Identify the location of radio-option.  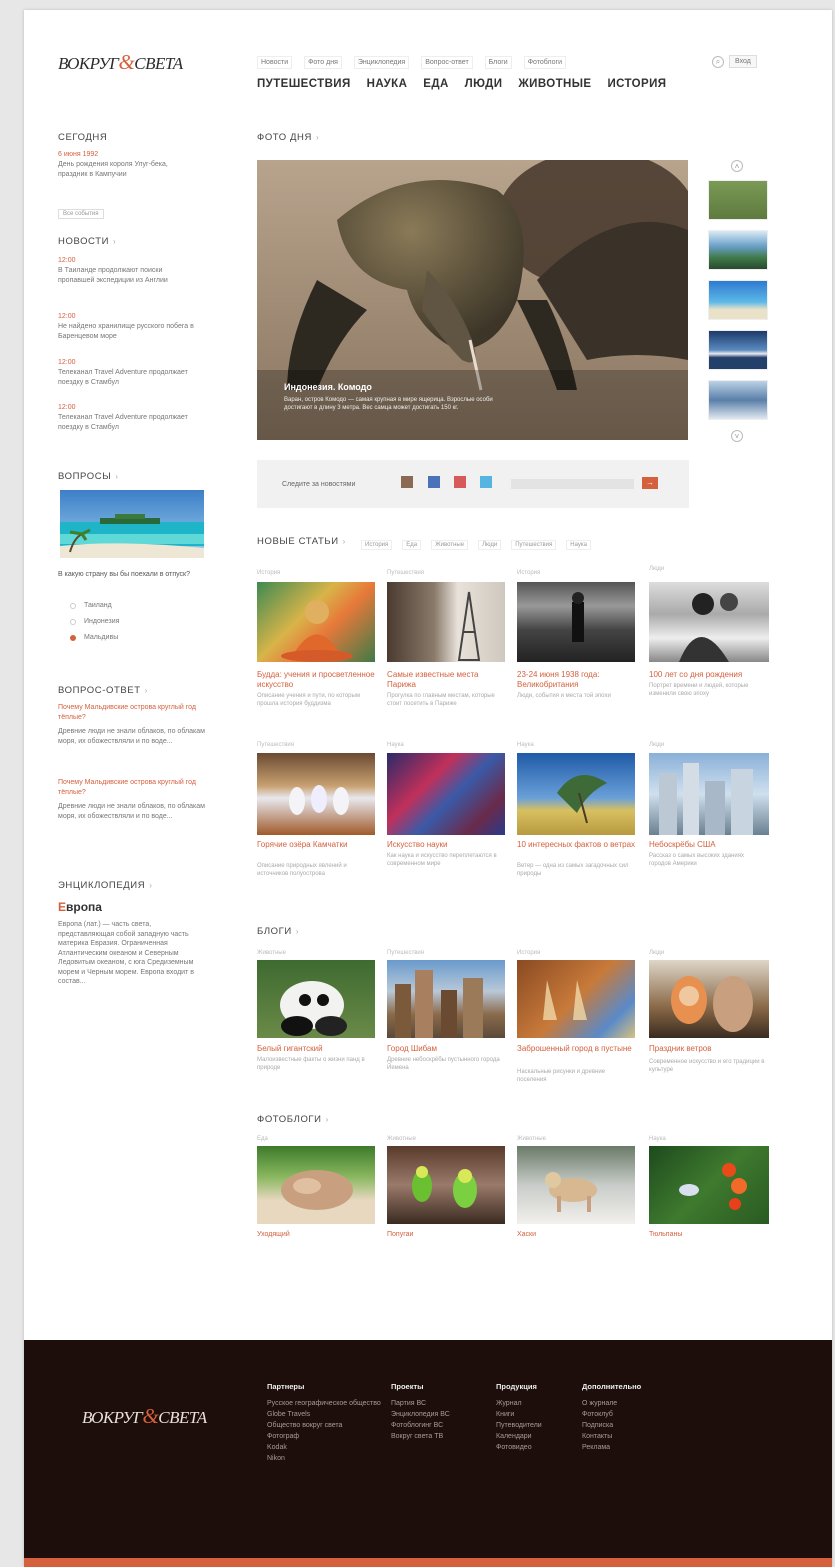
(73, 606).